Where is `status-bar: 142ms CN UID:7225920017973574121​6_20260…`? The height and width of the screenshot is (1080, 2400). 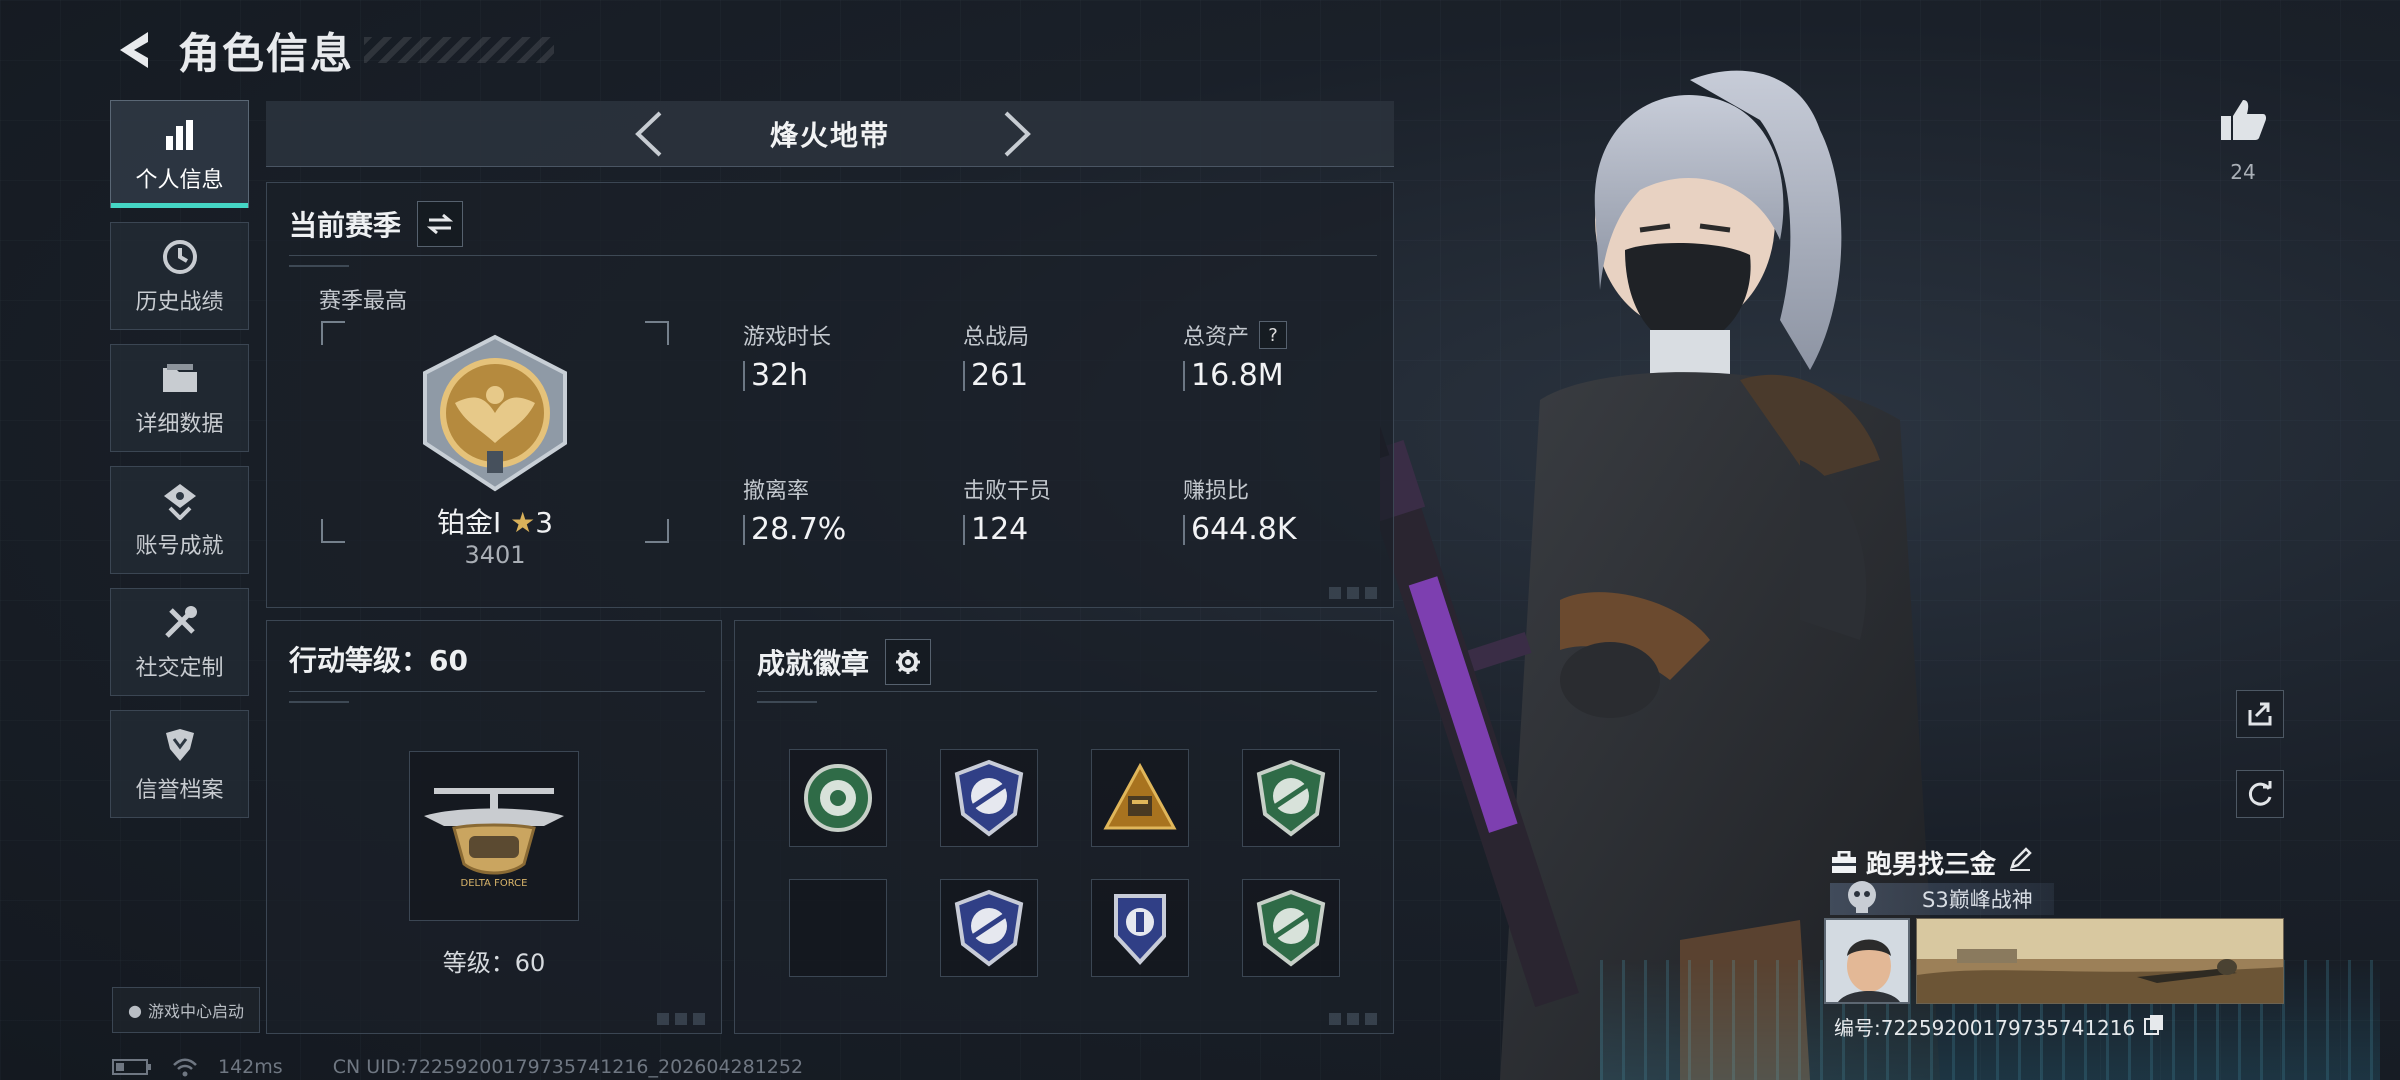 status-bar: 142ms CN UID:7225920017973574121​6_20260… is located at coordinates (467, 1067).